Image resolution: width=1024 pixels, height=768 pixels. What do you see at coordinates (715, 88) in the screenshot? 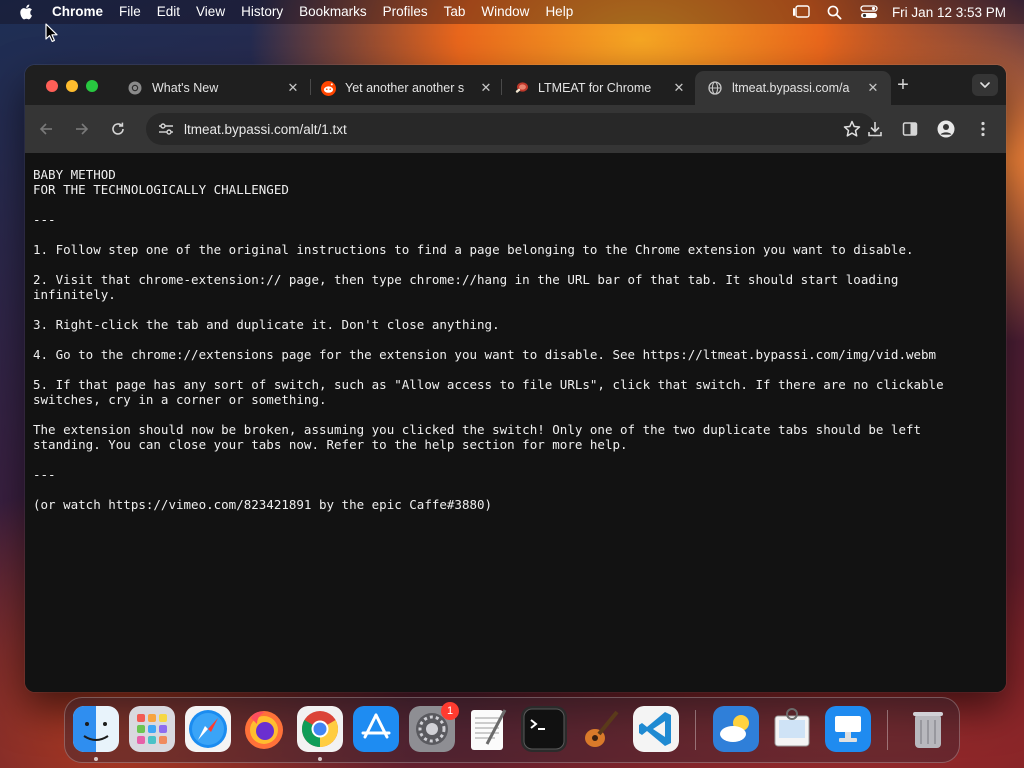
I see `globe-icon` at bounding box center [715, 88].